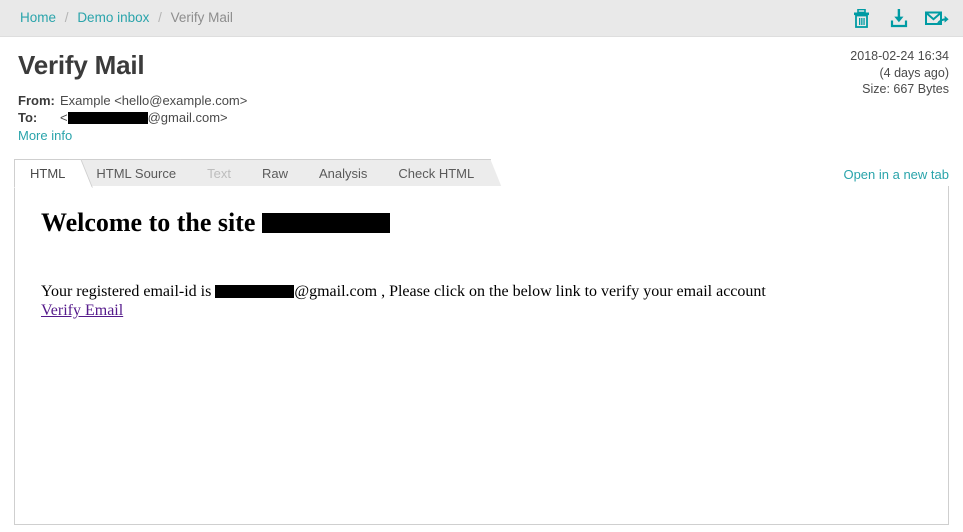 The width and height of the screenshot is (963, 532). What do you see at coordinates (81, 65) in the screenshot?
I see `page-title: Verify Mail` at bounding box center [81, 65].